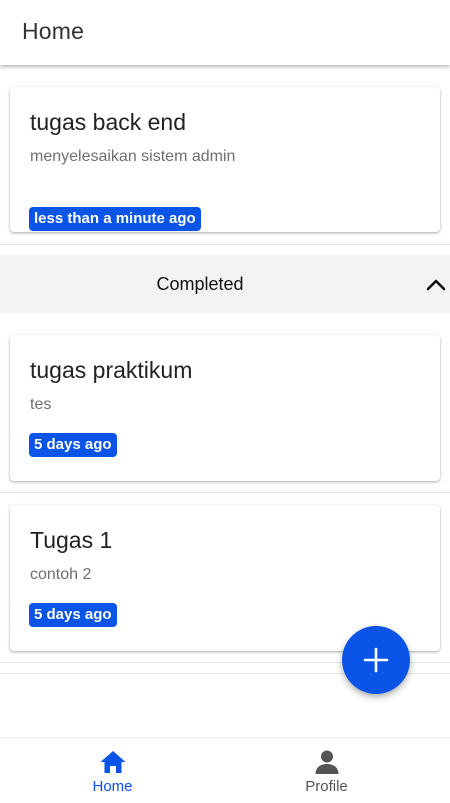 The height and width of the screenshot is (803, 450). What do you see at coordinates (113, 762) in the screenshot?
I see `home-icon` at bounding box center [113, 762].